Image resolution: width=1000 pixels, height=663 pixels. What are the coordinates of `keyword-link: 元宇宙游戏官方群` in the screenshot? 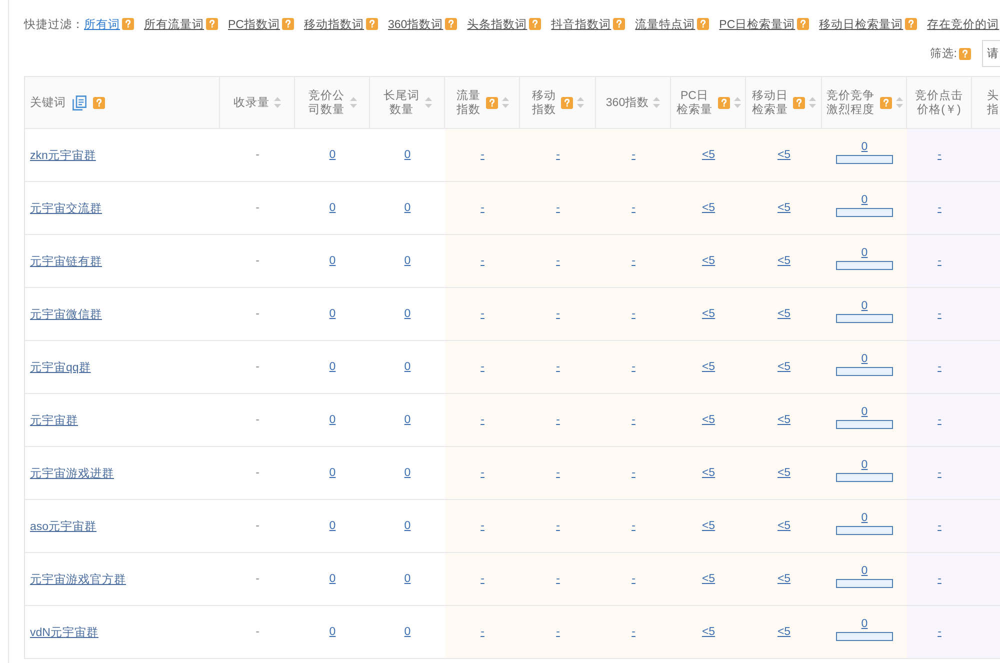 It's located at (78, 579).